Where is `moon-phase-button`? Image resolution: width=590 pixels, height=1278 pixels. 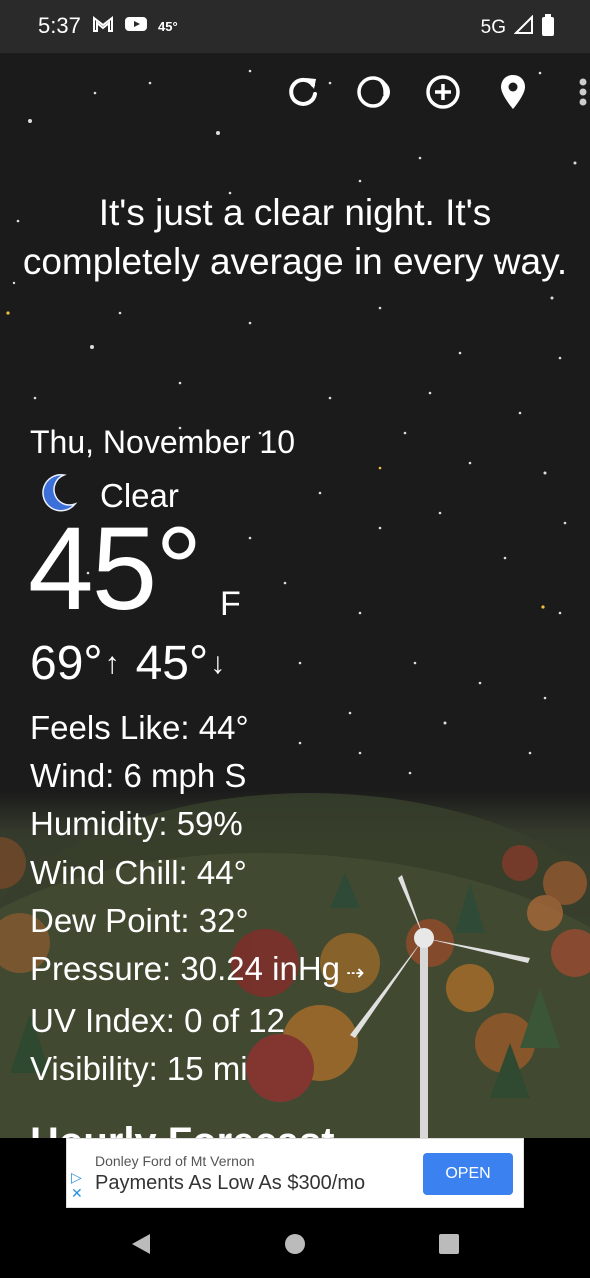 moon-phase-button is located at coordinates (373, 94).